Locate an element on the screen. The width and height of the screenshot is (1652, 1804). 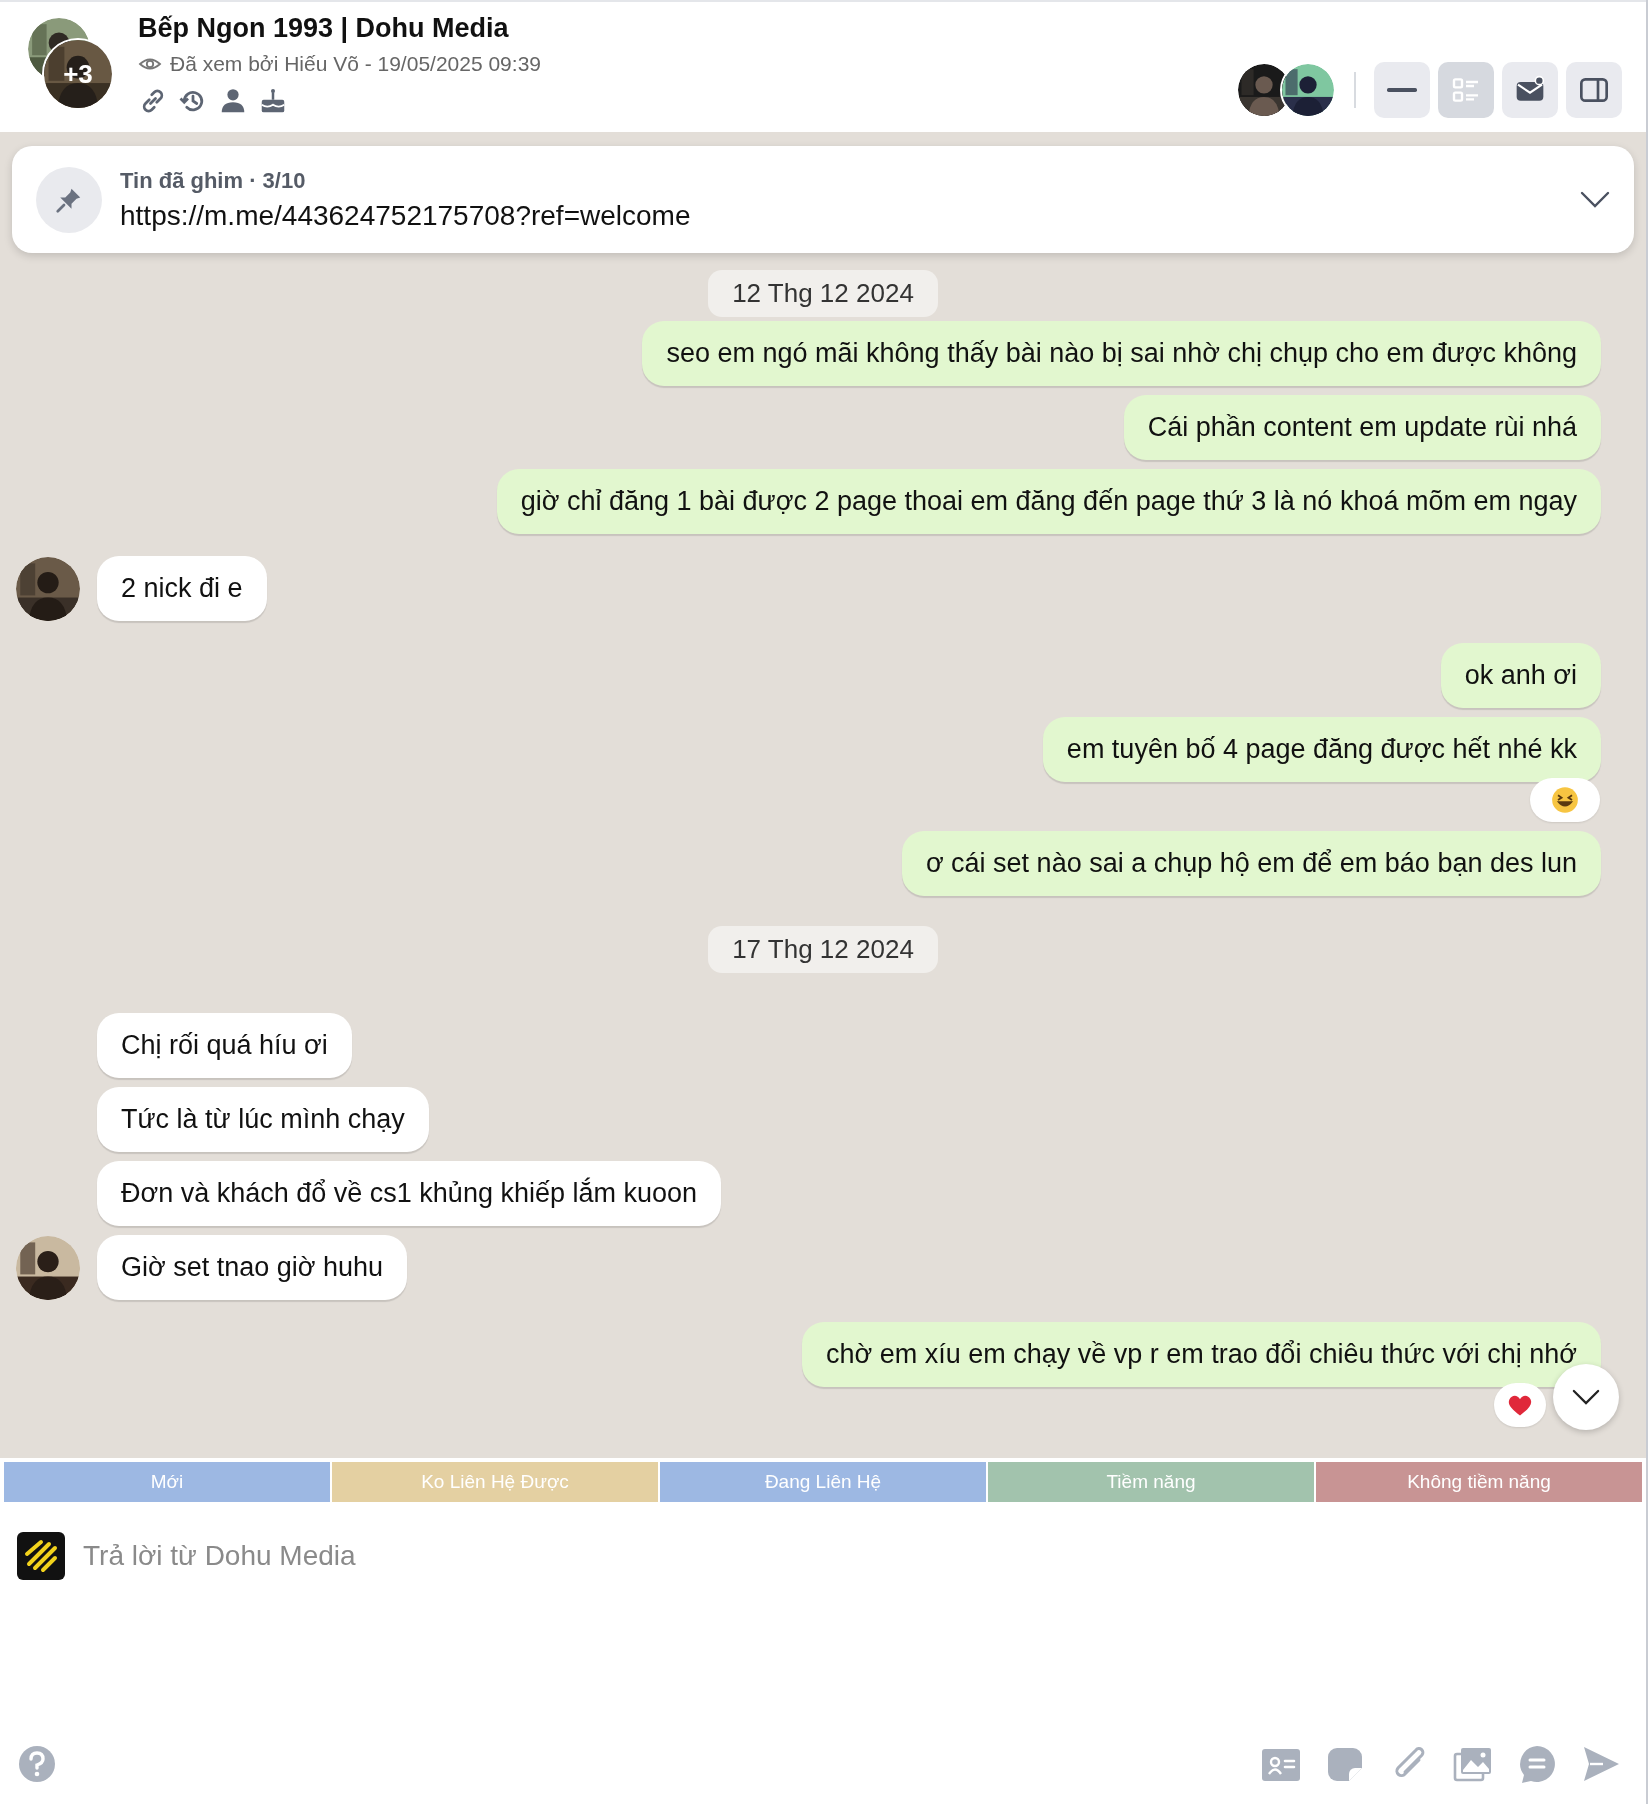
minimize-button is located at coordinates (1402, 90).